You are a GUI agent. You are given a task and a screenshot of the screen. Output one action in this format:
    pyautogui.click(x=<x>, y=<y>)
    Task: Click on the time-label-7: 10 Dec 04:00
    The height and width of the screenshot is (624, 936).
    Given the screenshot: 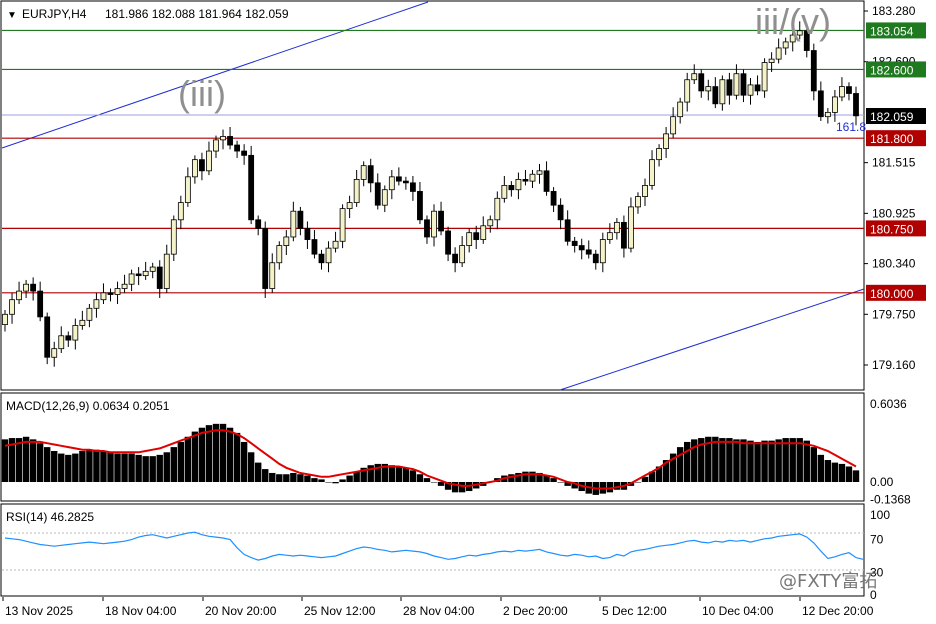 What is the action you would take?
    pyautogui.click(x=738, y=611)
    